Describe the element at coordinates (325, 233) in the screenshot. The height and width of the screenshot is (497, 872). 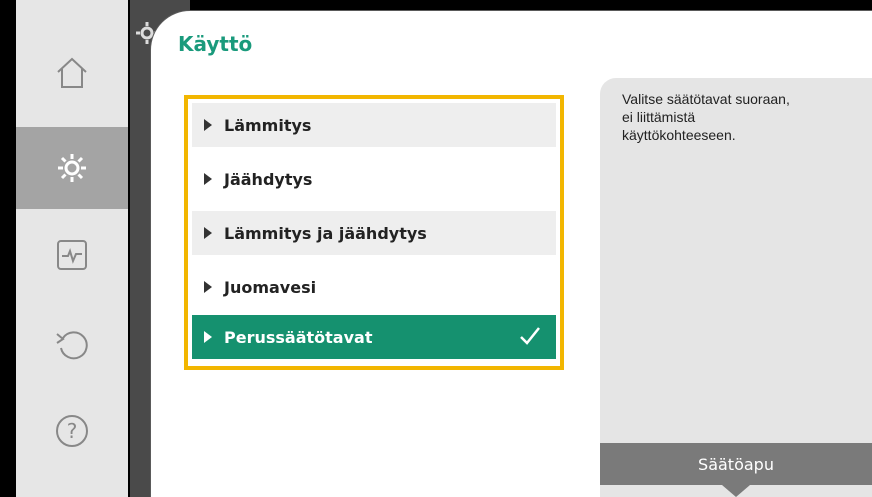
I see `menu-item-label: Lämmitys ja jäähdytys` at that location.